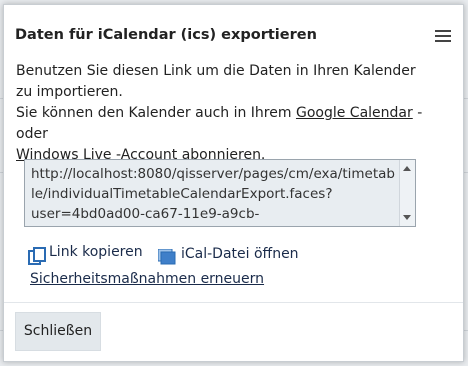 The image size is (468, 366). What do you see at coordinates (233, 302) in the screenshot?
I see `footer-divider` at bounding box center [233, 302].